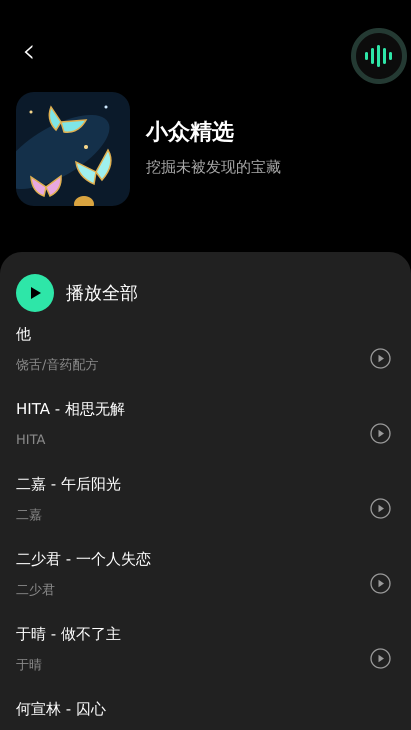  I want to click on song-title: 他, so click(57, 334).